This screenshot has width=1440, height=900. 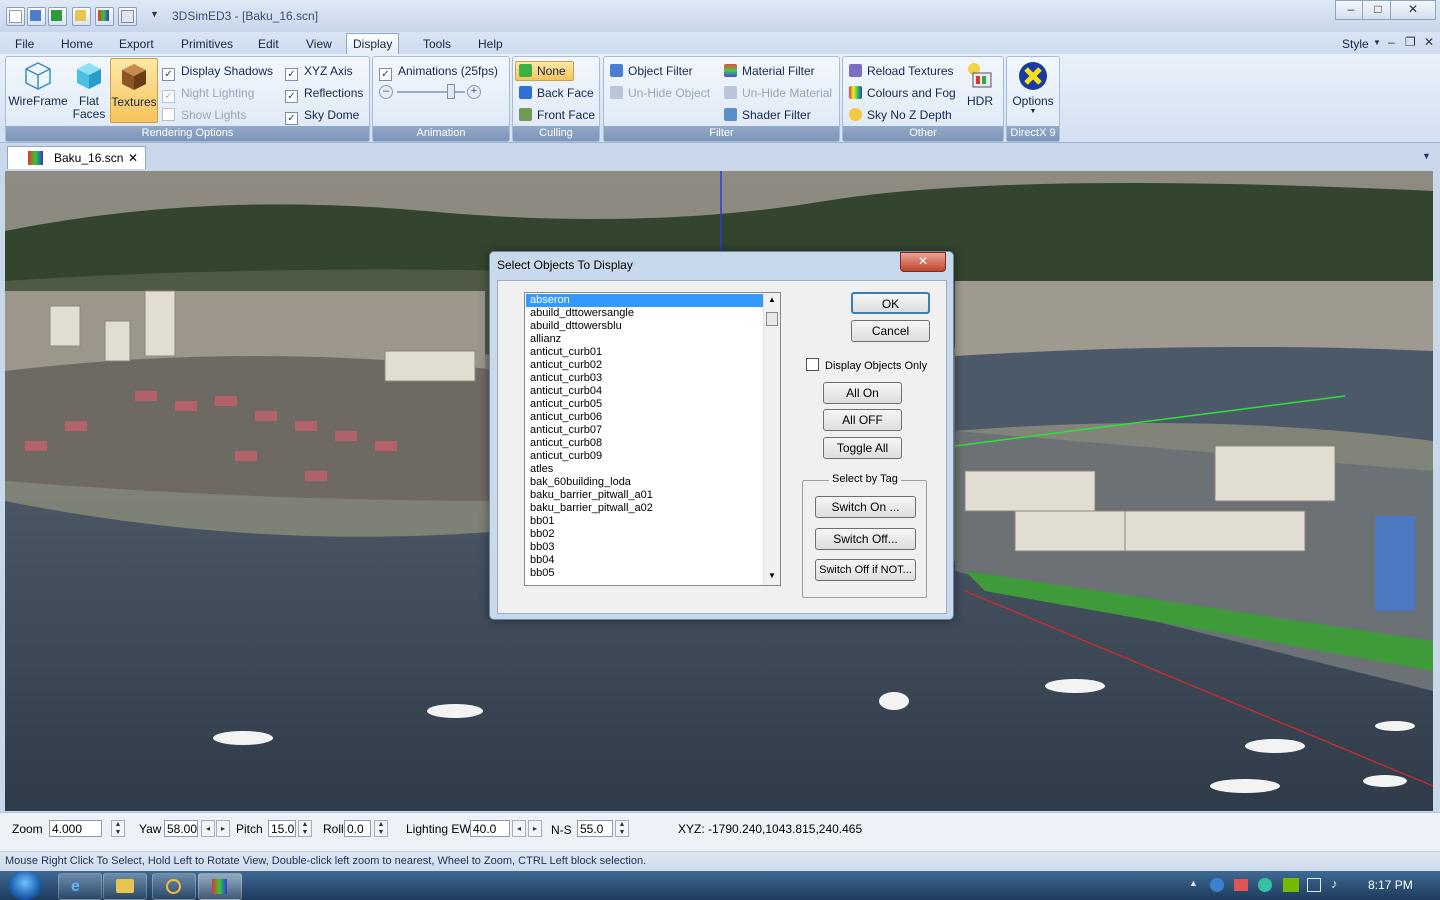 I want to click on yaw-field: 58.00(, so click(x=181, y=828).